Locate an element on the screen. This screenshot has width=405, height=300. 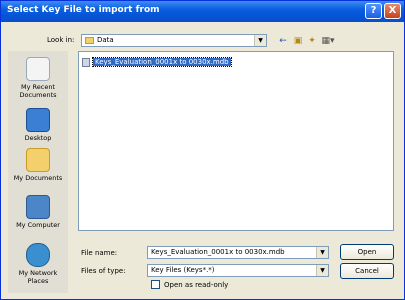
look-in-dropdown: Data ▼ is located at coordinates (174, 40).